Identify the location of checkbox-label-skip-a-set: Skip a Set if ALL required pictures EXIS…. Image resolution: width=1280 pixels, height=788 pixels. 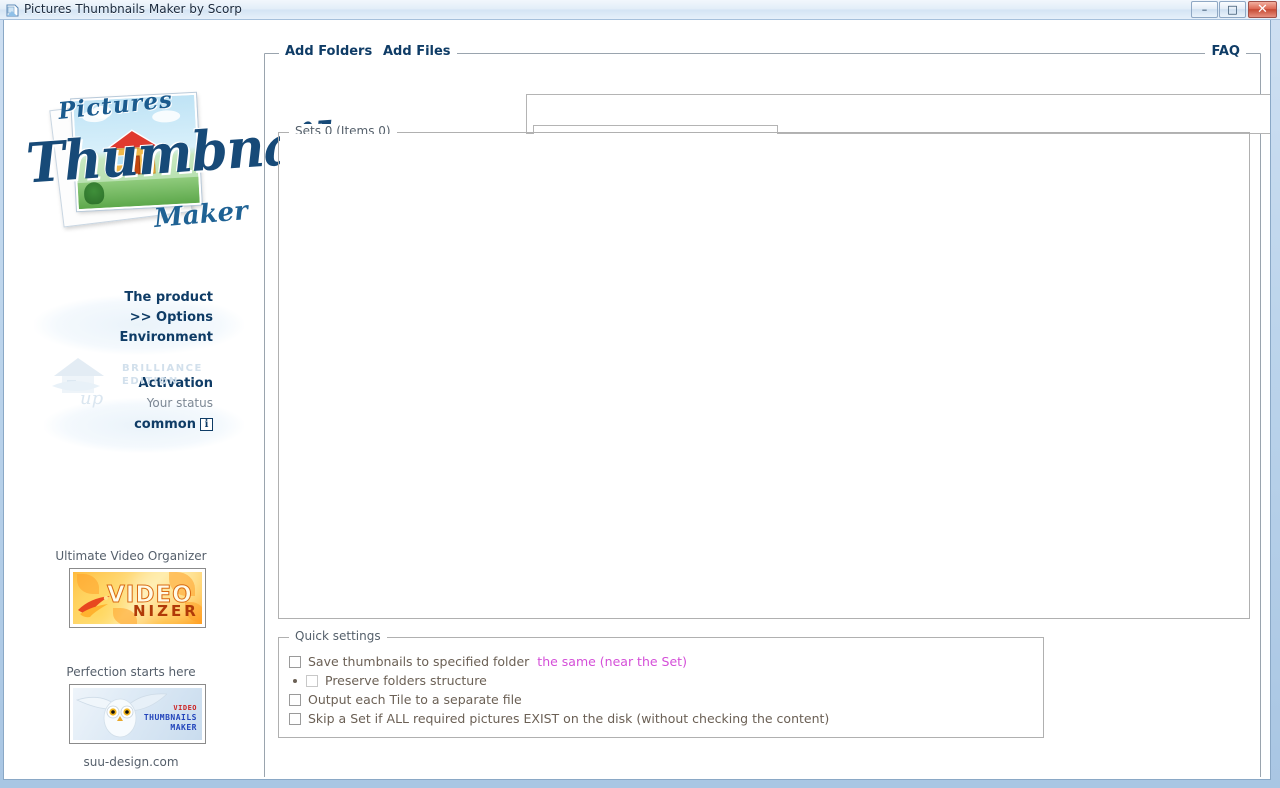
(569, 718).